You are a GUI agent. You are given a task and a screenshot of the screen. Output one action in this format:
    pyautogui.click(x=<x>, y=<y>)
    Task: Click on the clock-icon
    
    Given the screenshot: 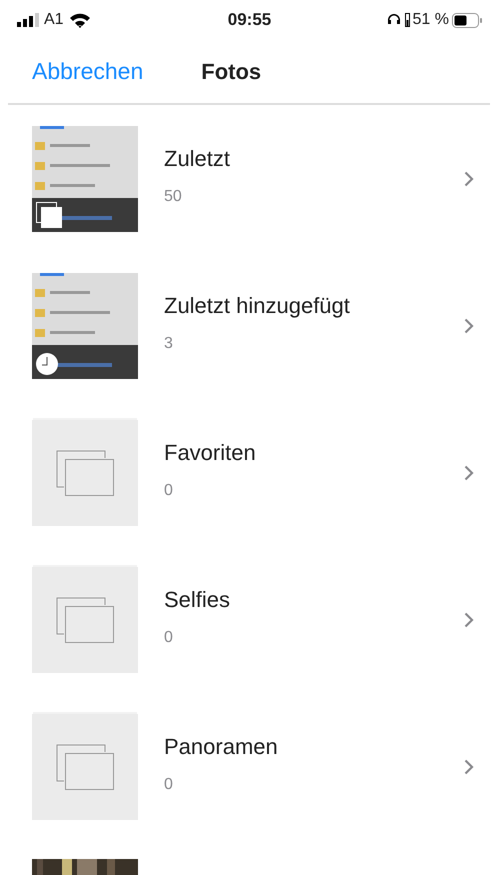 What is the action you would take?
    pyautogui.click(x=47, y=364)
    